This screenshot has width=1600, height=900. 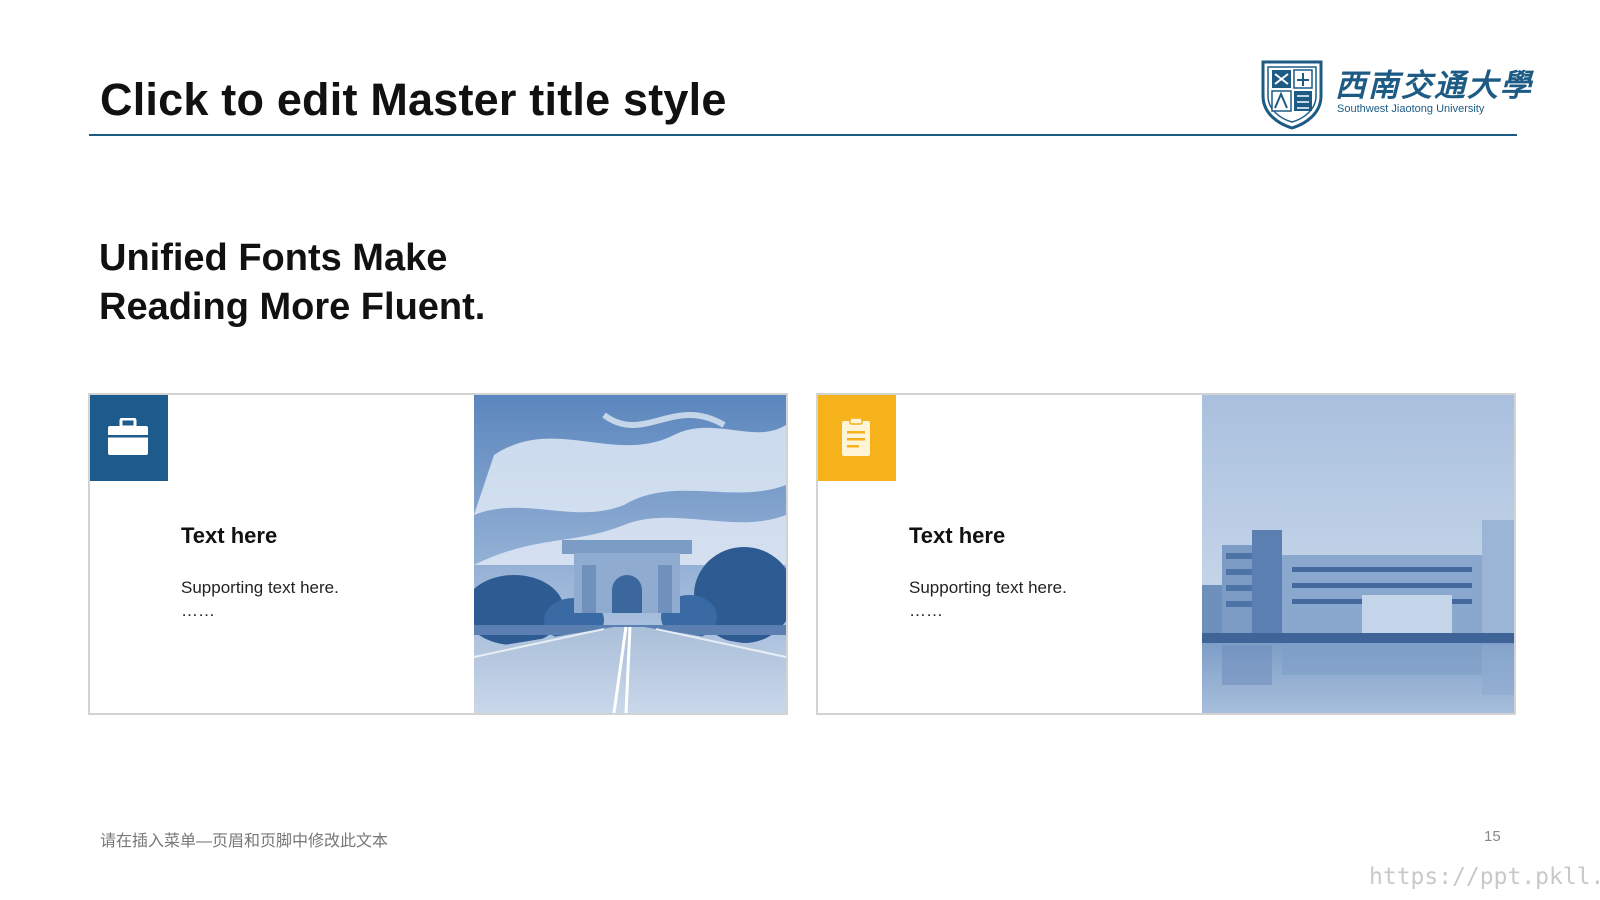 I want to click on footer-text: 请在插入菜单—页眉和页脚中修改此文本, so click(x=244, y=839).